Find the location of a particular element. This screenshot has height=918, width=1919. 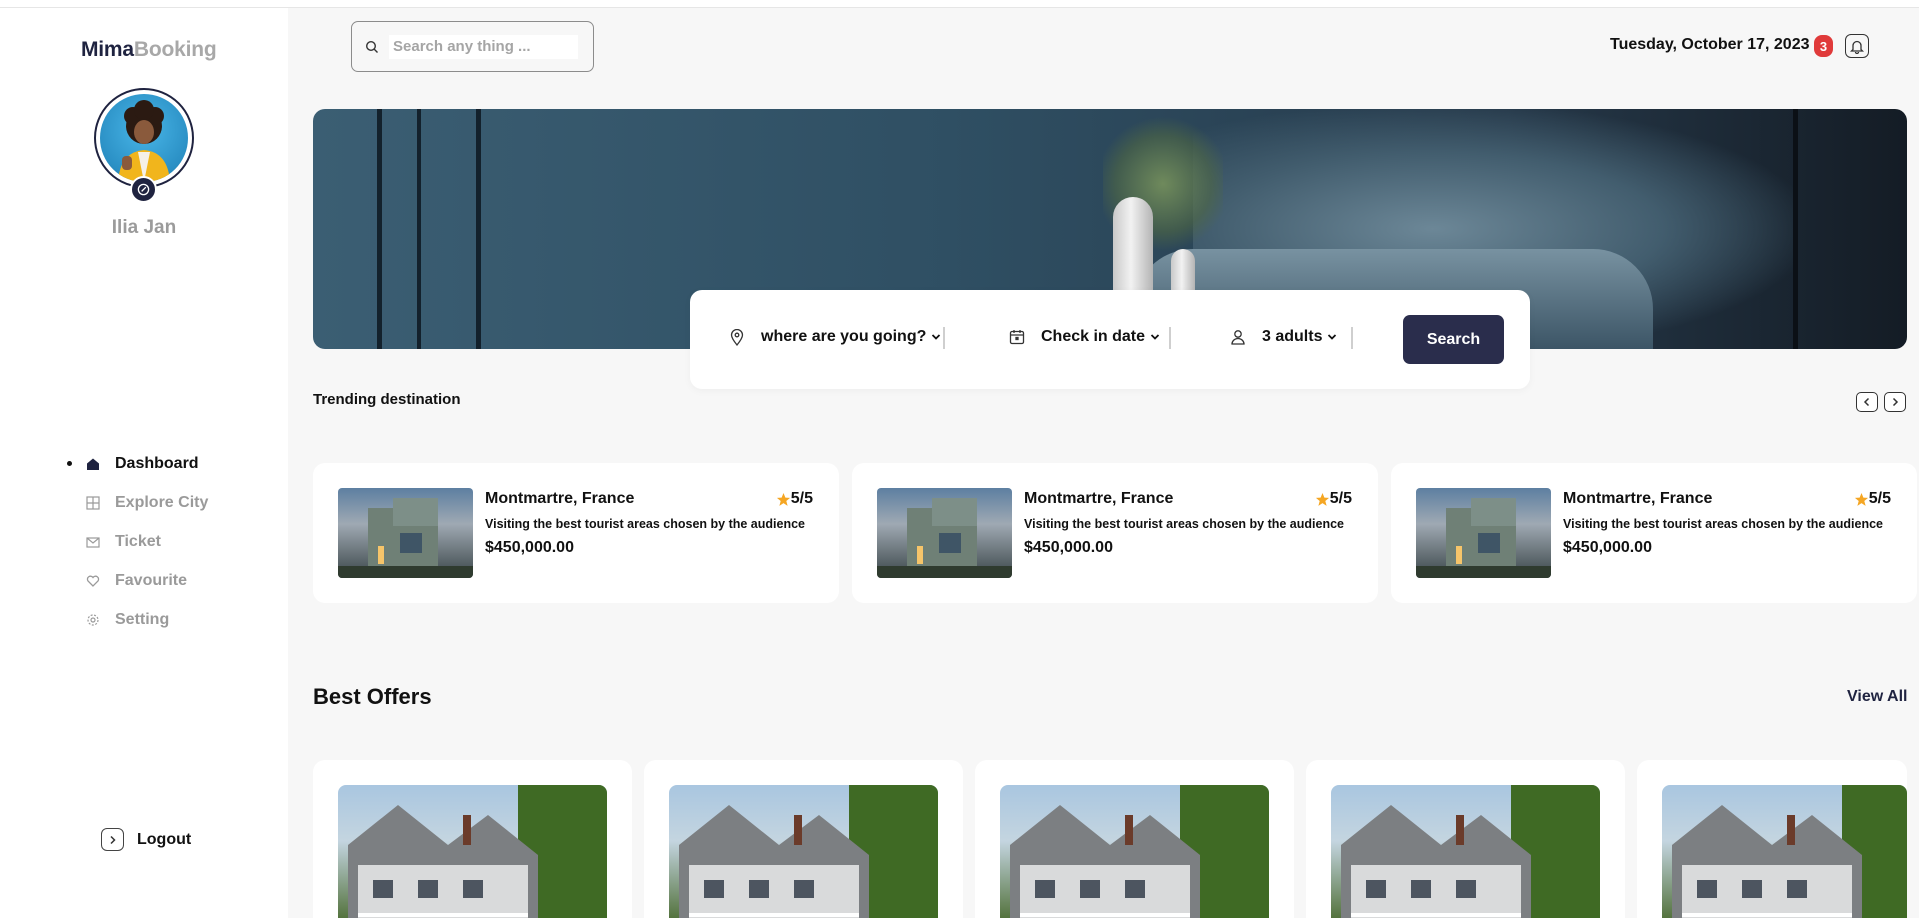

person-illustration-icon is located at coordinates (144, 141).